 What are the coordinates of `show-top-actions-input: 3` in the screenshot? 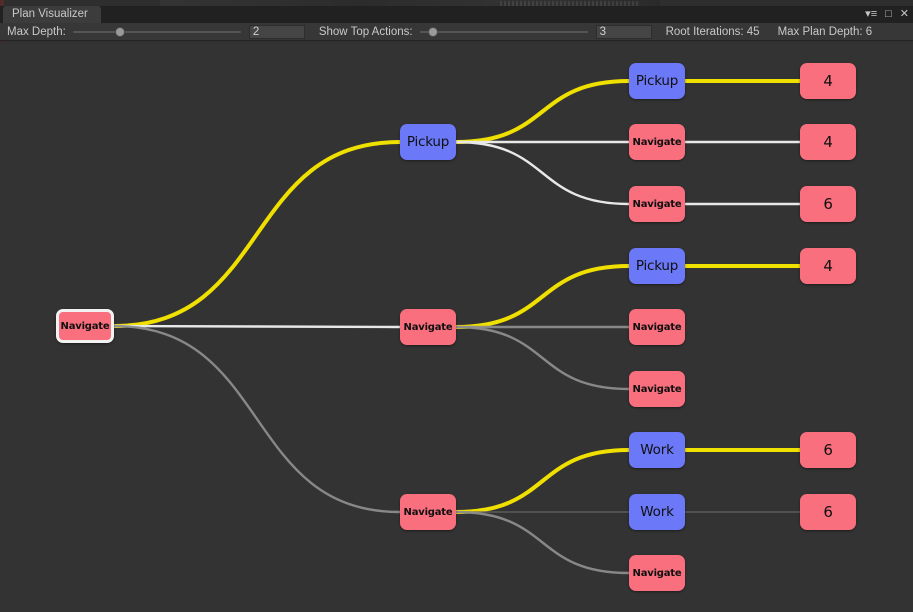 It's located at (623, 31).